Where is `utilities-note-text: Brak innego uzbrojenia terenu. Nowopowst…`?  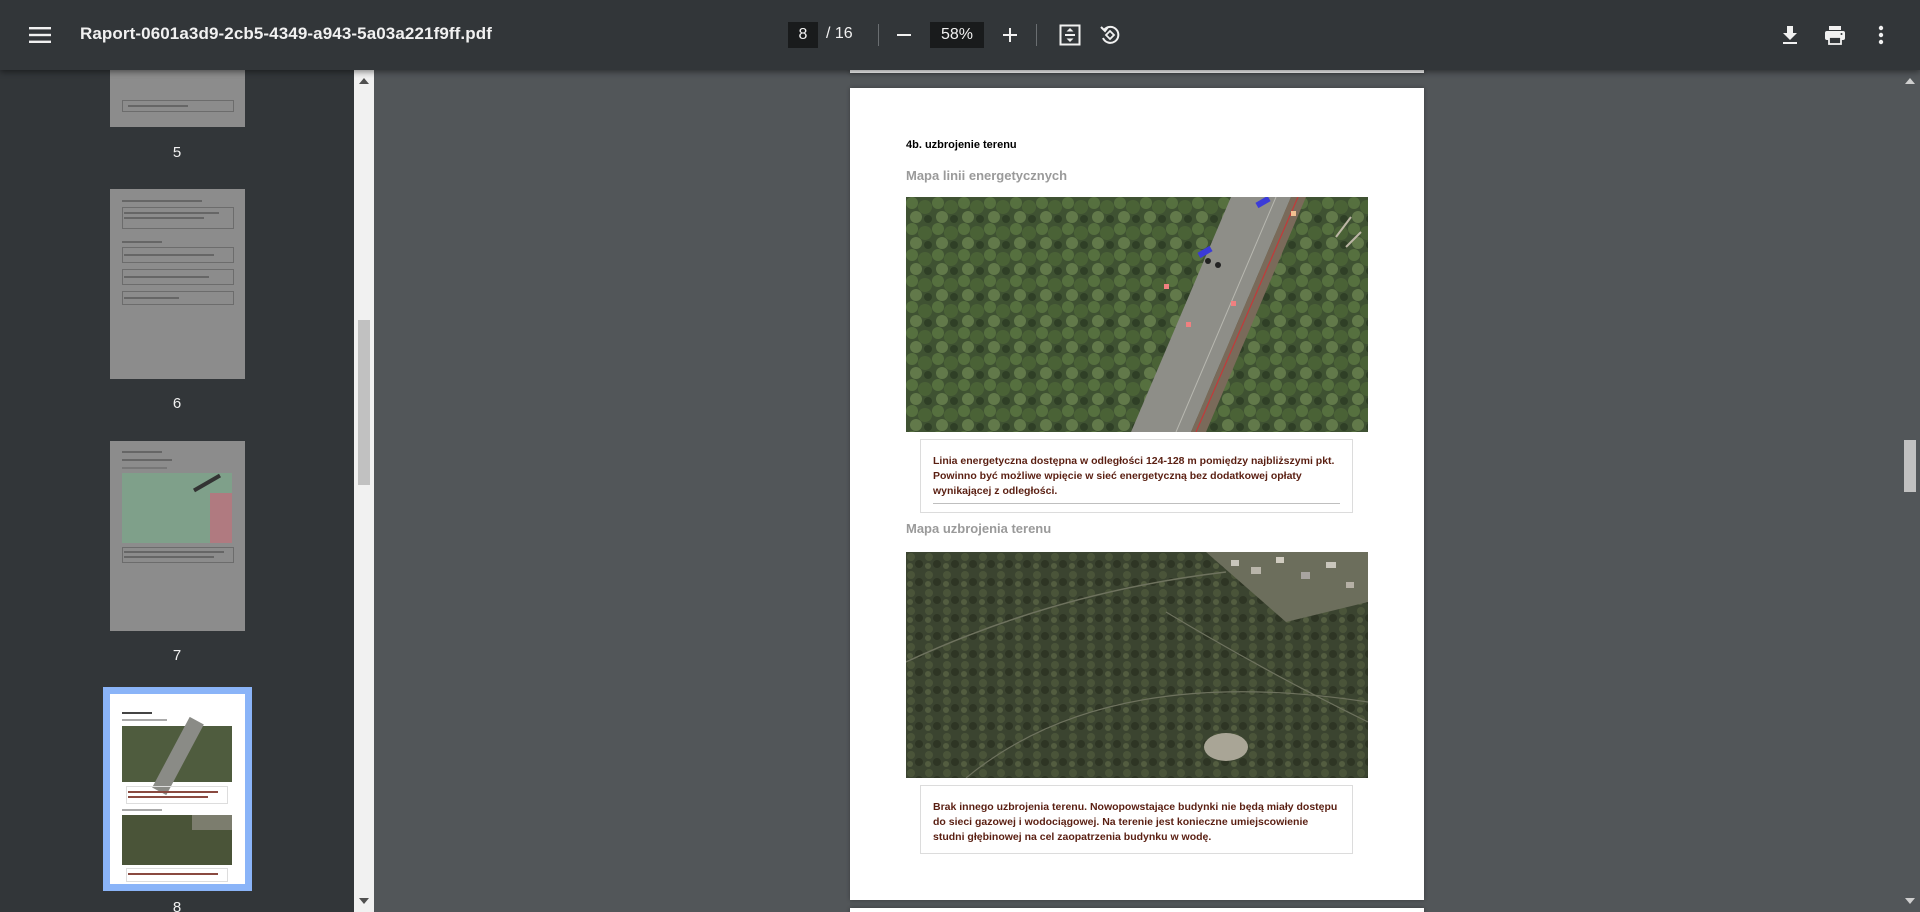 utilities-note-text: Brak innego uzbrojenia terenu. Nowopowst… is located at coordinates (1135, 822).